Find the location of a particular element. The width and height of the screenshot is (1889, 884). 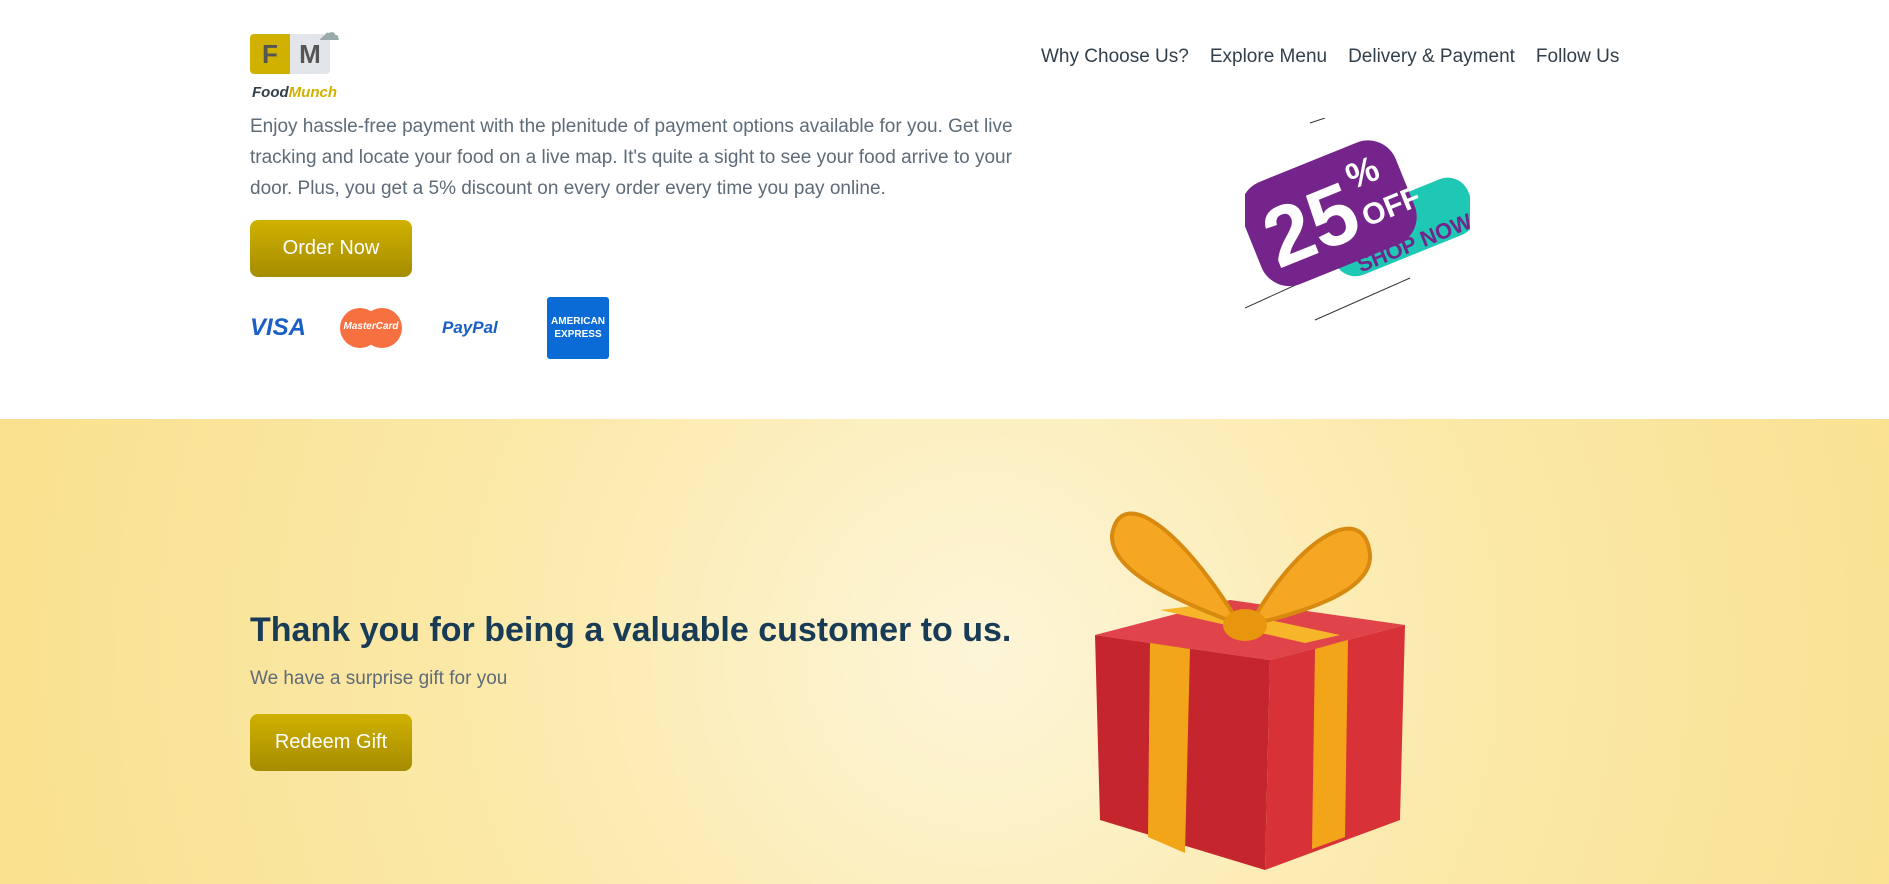

order-now-button: Order Now is located at coordinates (331, 248).